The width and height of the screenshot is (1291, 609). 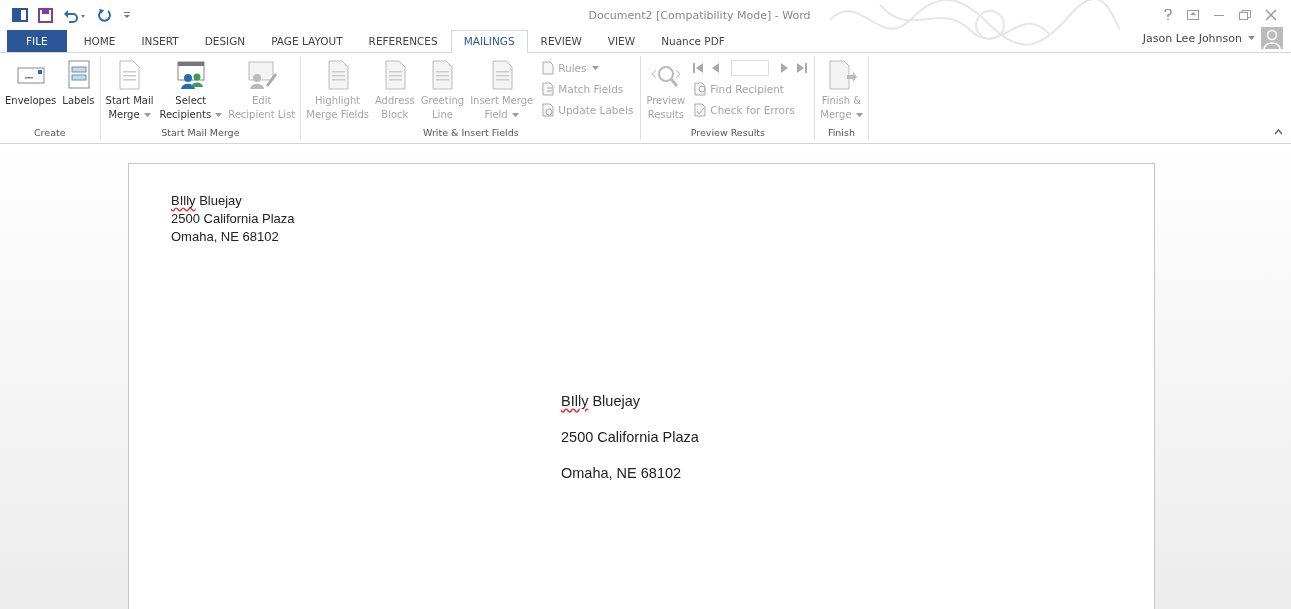 What do you see at coordinates (621, 41) in the screenshot?
I see `ribbon-tab: VIEW` at bounding box center [621, 41].